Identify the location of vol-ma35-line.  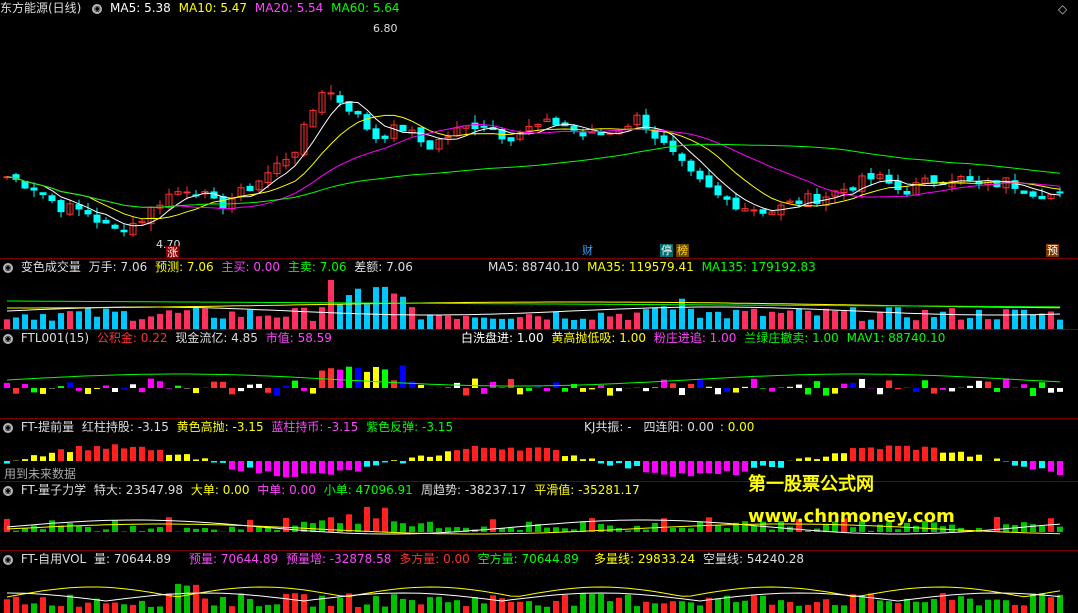
(533, 305).